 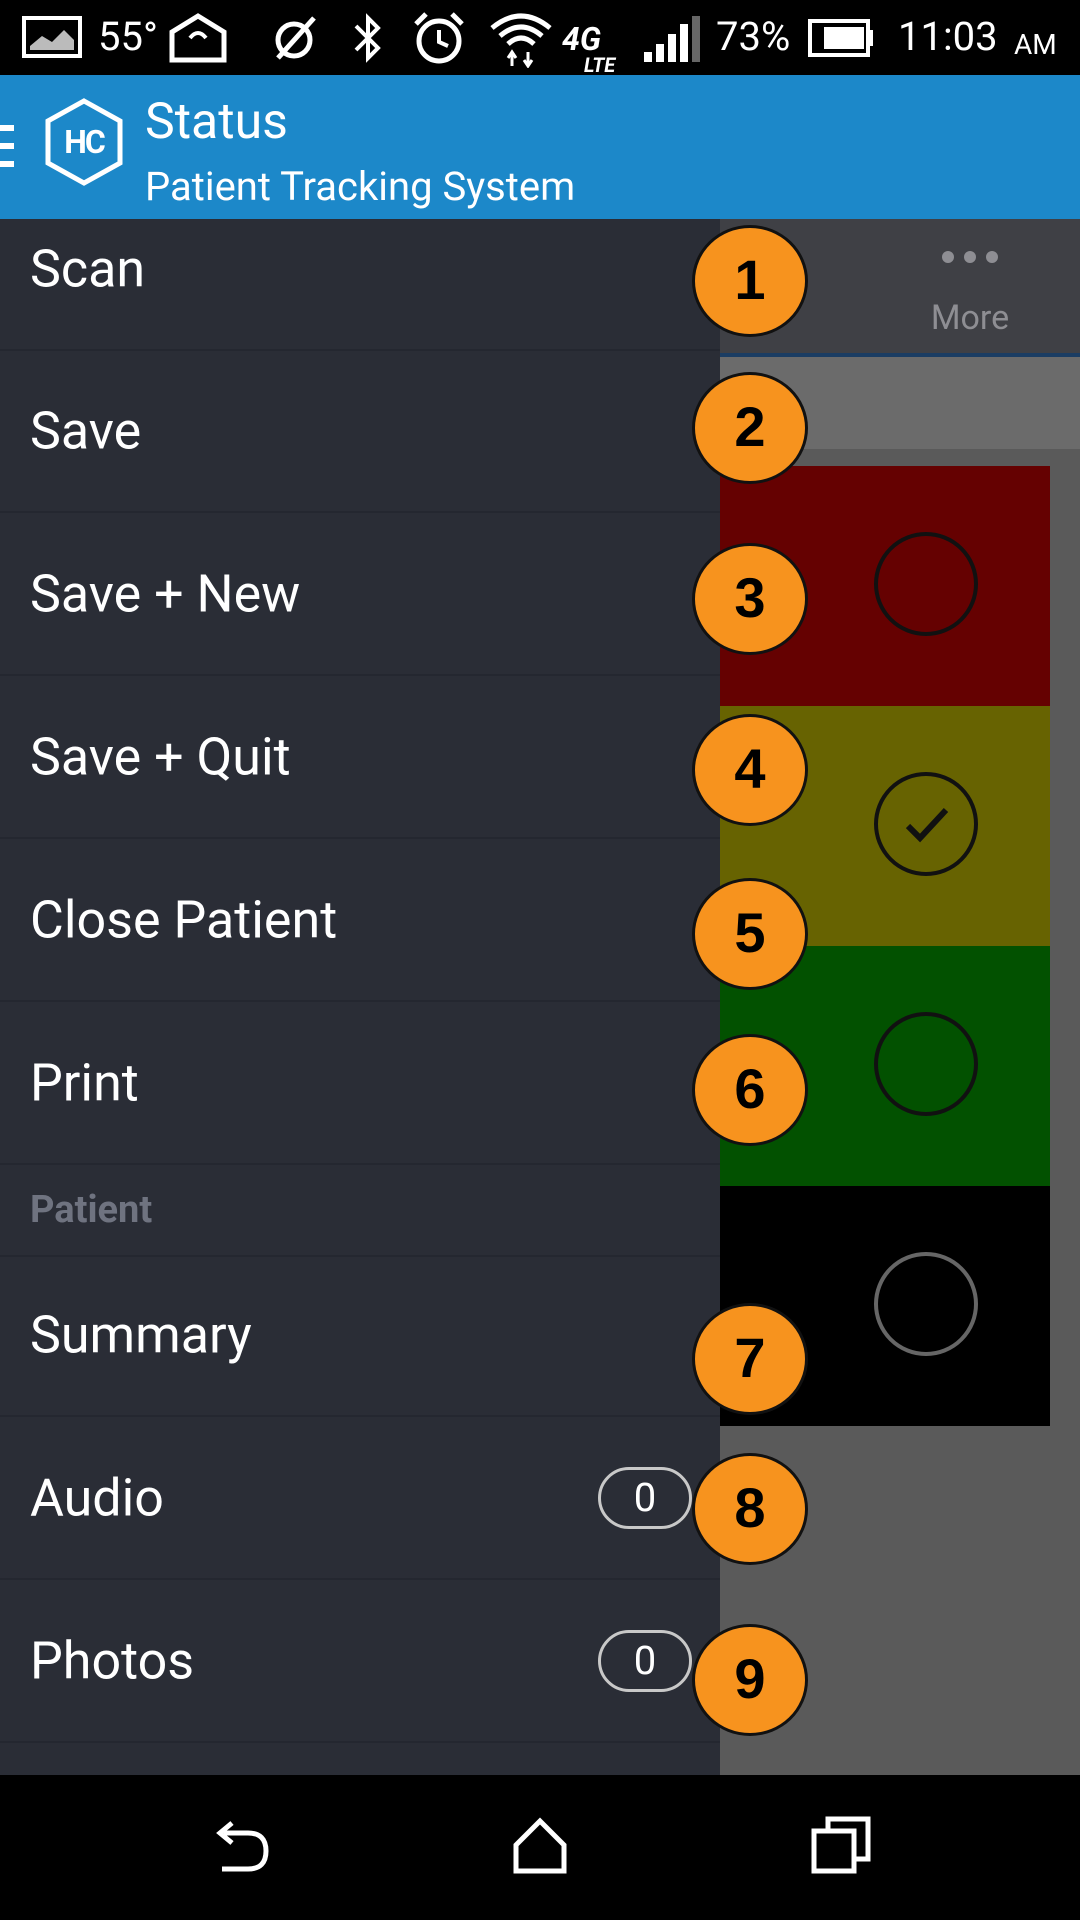 I want to click on drawer-item-label: Print, so click(x=84, y=1083).